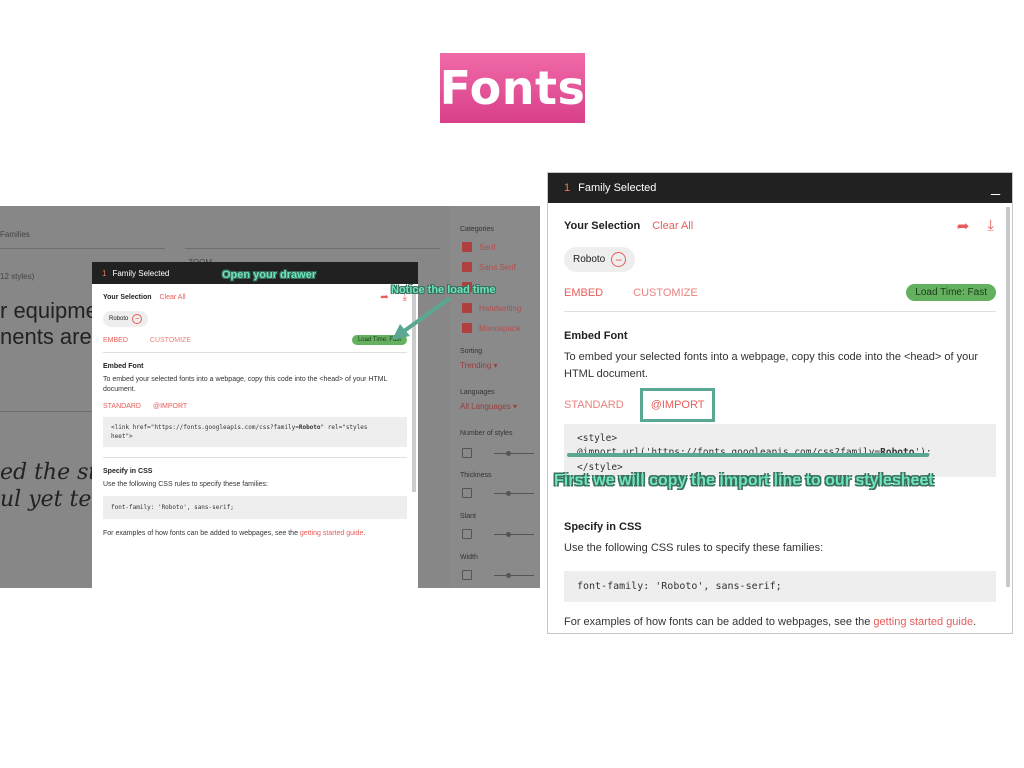  Describe the element at coordinates (665, 293) in the screenshot. I see `tab-customize: CUSTOMIZE` at that location.